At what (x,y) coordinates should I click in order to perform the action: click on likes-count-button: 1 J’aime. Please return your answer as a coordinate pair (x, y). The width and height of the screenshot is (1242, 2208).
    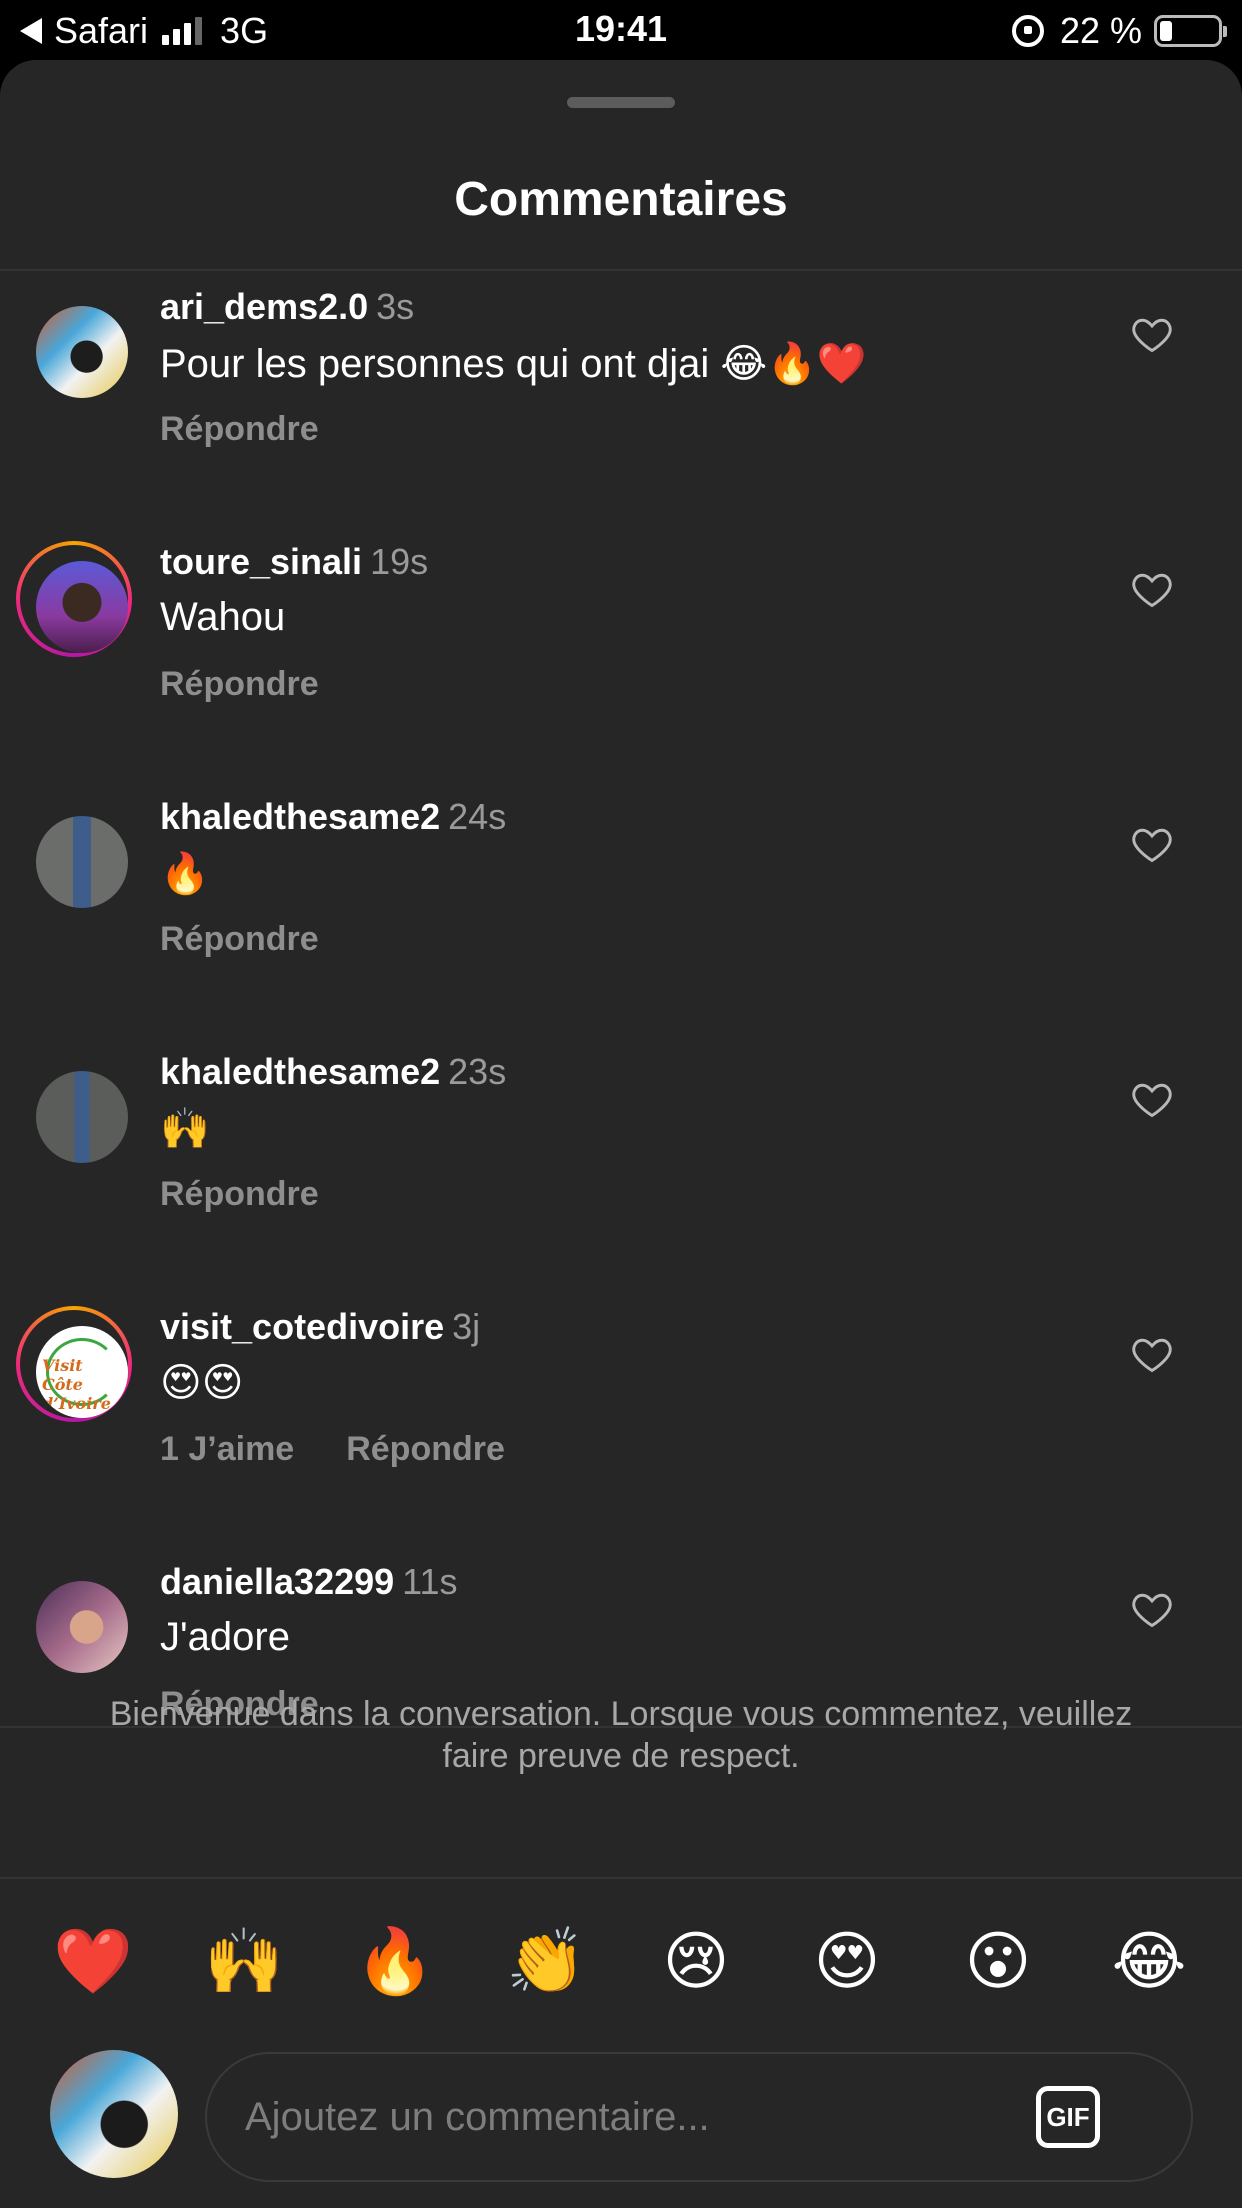
    Looking at the image, I should click on (227, 1449).